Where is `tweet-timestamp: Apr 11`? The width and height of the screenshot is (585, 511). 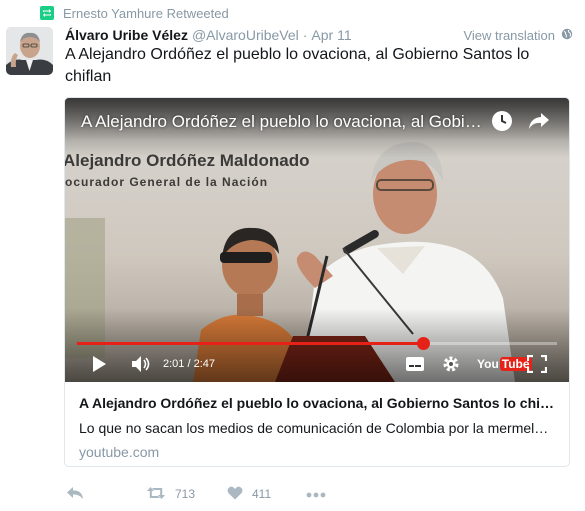
tweet-timestamp: Apr 11 is located at coordinates (331, 35).